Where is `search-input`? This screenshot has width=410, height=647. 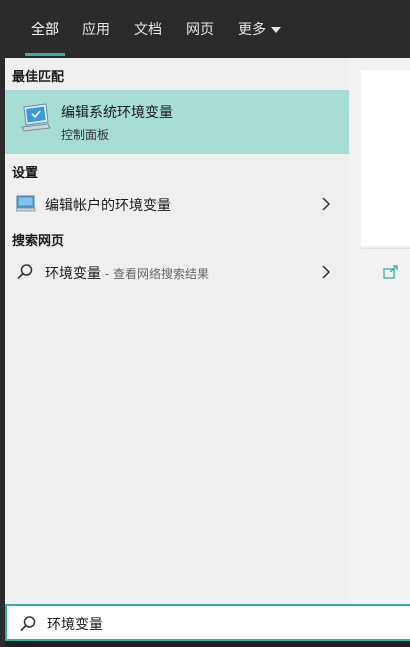
search-input is located at coordinates (217, 624).